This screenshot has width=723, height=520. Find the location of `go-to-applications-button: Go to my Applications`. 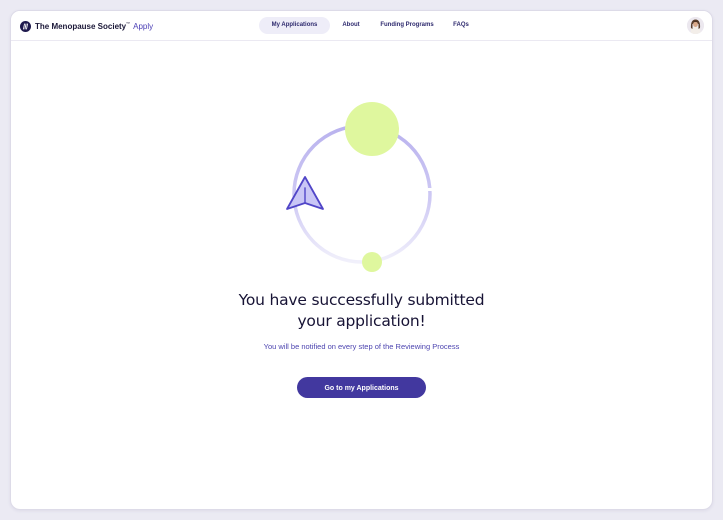

go-to-applications-button: Go to my Applications is located at coordinates (361, 387).